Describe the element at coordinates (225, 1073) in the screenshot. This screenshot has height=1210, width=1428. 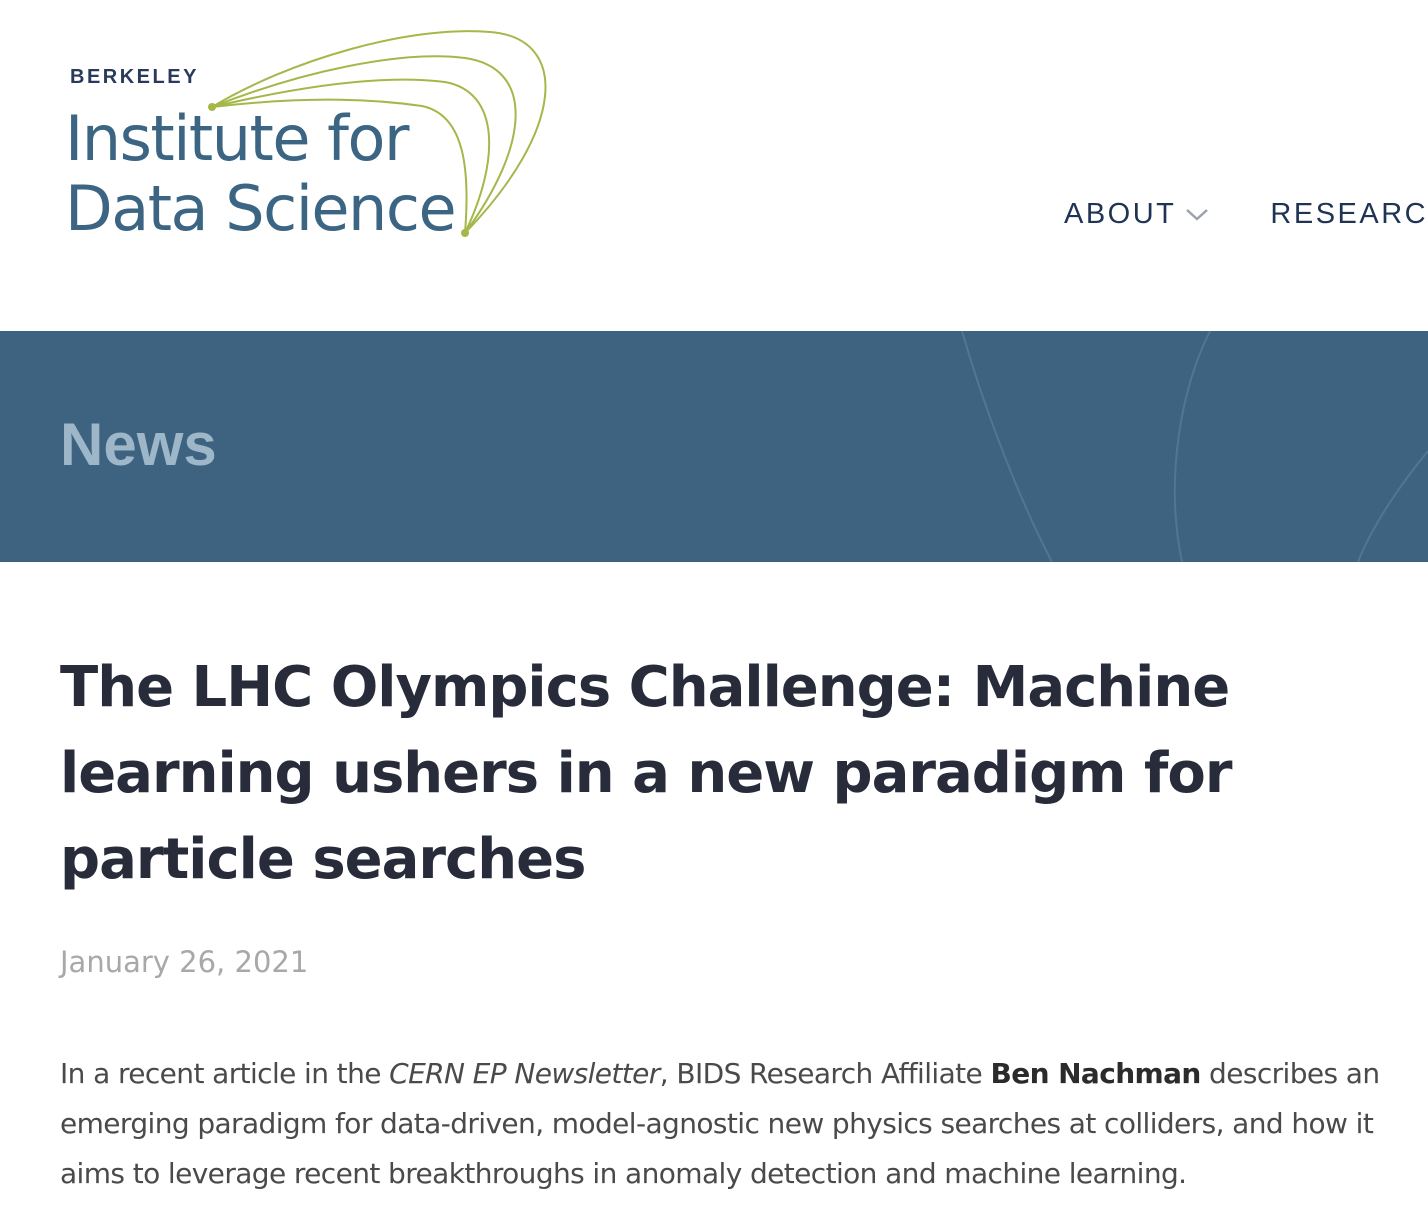
I see `body-text-intro: In a recent article in the` at that location.